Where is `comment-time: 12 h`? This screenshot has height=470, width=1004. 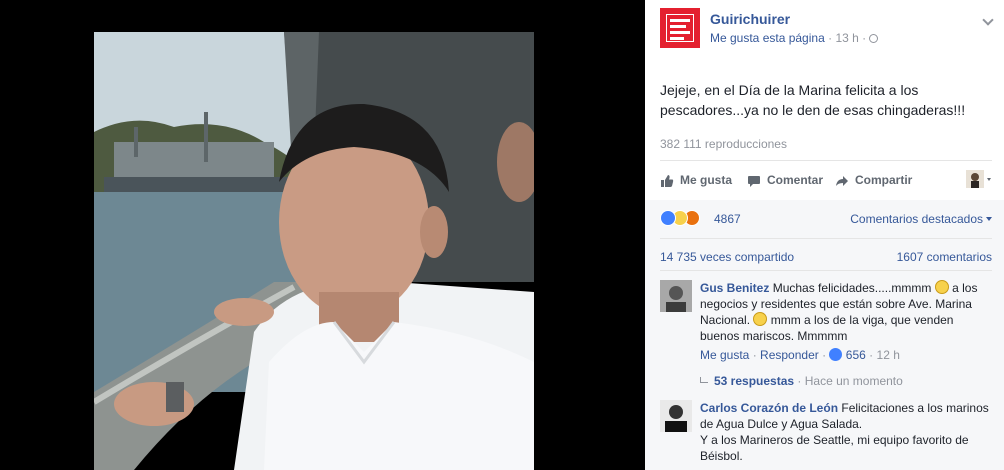 comment-time: 12 h is located at coordinates (888, 355).